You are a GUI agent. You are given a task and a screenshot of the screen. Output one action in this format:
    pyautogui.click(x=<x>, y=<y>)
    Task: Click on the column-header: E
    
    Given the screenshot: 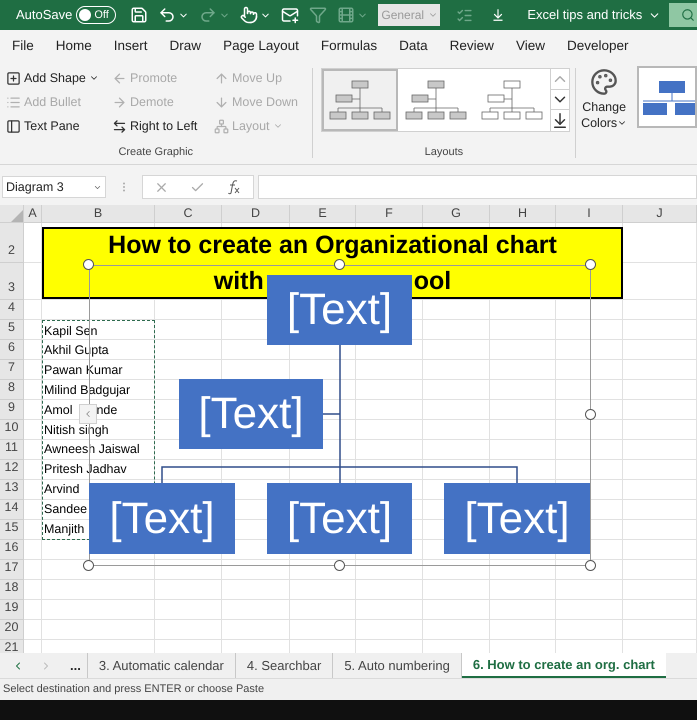 What is the action you would take?
    pyautogui.click(x=323, y=214)
    